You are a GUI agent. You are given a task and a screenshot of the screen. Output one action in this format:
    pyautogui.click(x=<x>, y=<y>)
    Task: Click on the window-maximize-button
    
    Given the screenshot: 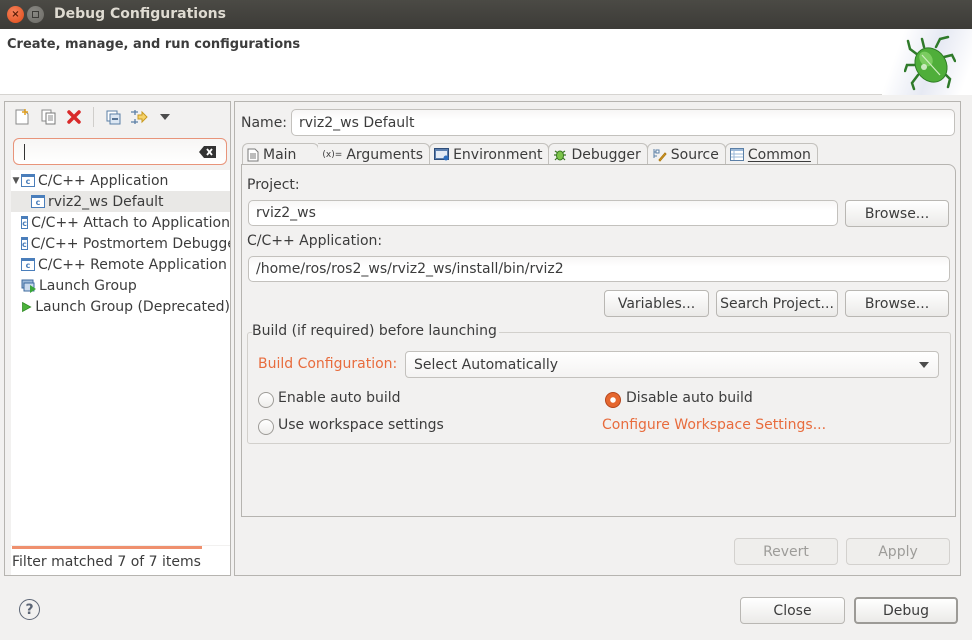 What is the action you would take?
    pyautogui.click(x=35, y=14)
    